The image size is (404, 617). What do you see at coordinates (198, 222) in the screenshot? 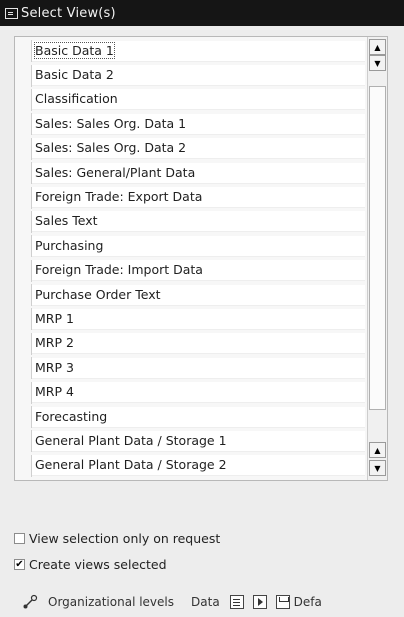
I see `view-list-item-label-cell: Sales Text` at bounding box center [198, 222].